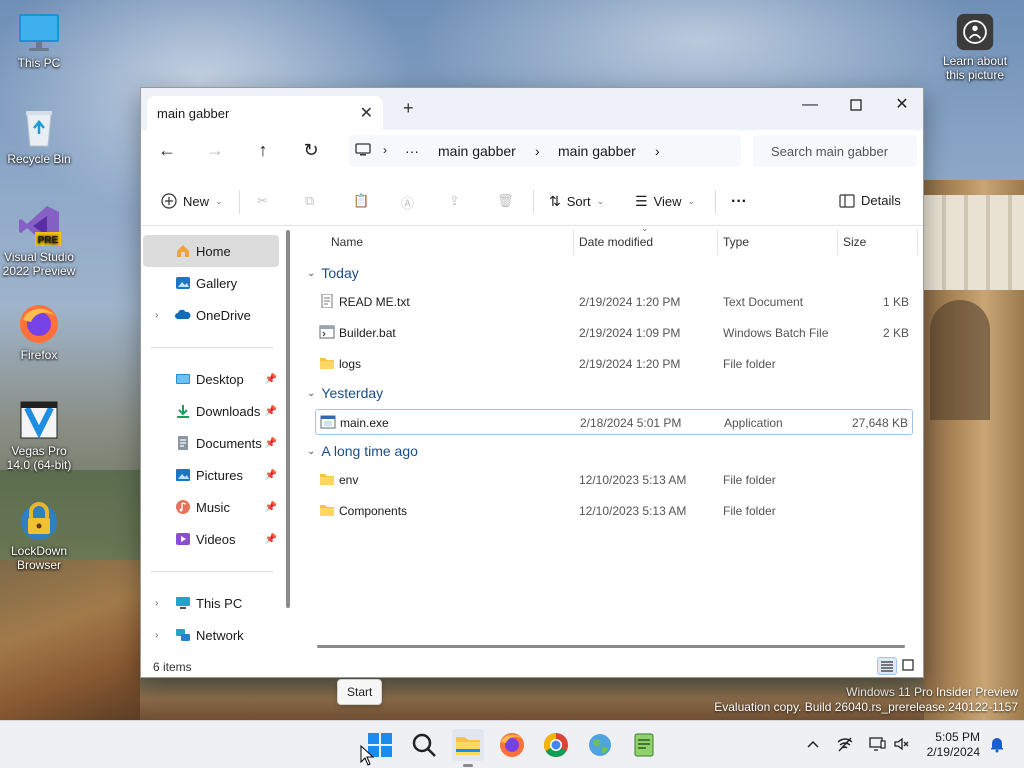 This screenshot has width=1024, height=768. I want to click on batch-file-icon, so click(327, 332).